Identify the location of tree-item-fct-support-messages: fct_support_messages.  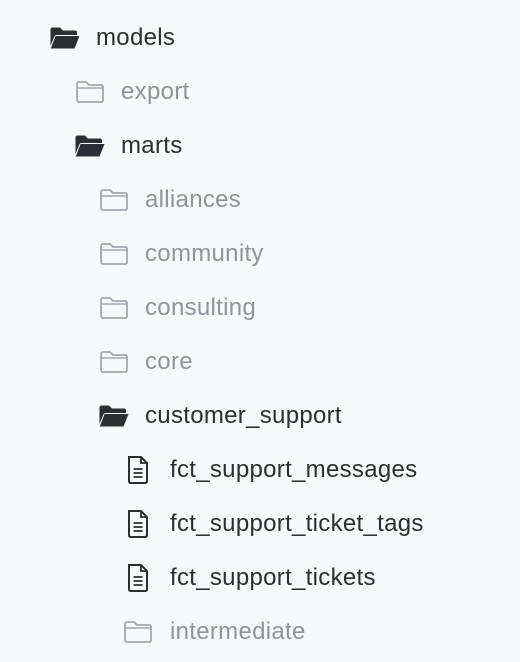
(260, 470).